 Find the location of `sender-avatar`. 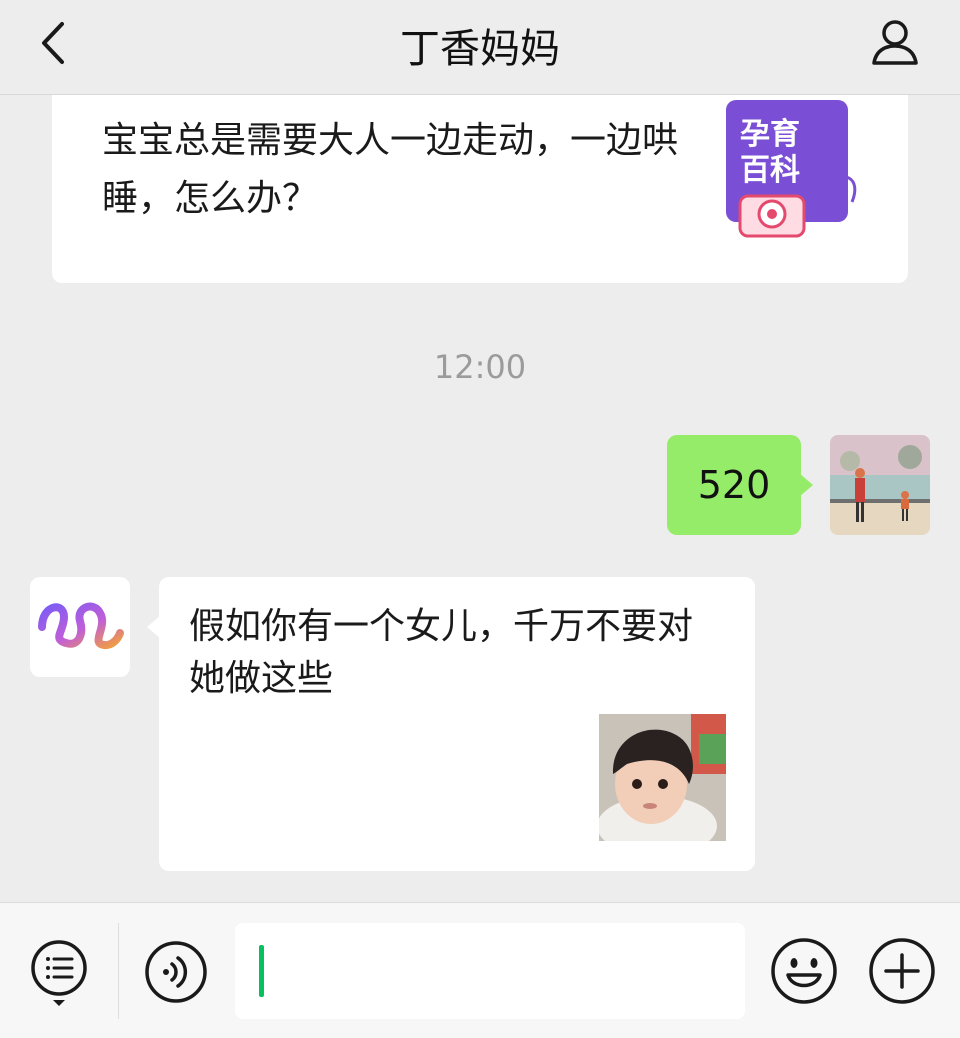

sender-avatar is located at coordinates (80, 627).